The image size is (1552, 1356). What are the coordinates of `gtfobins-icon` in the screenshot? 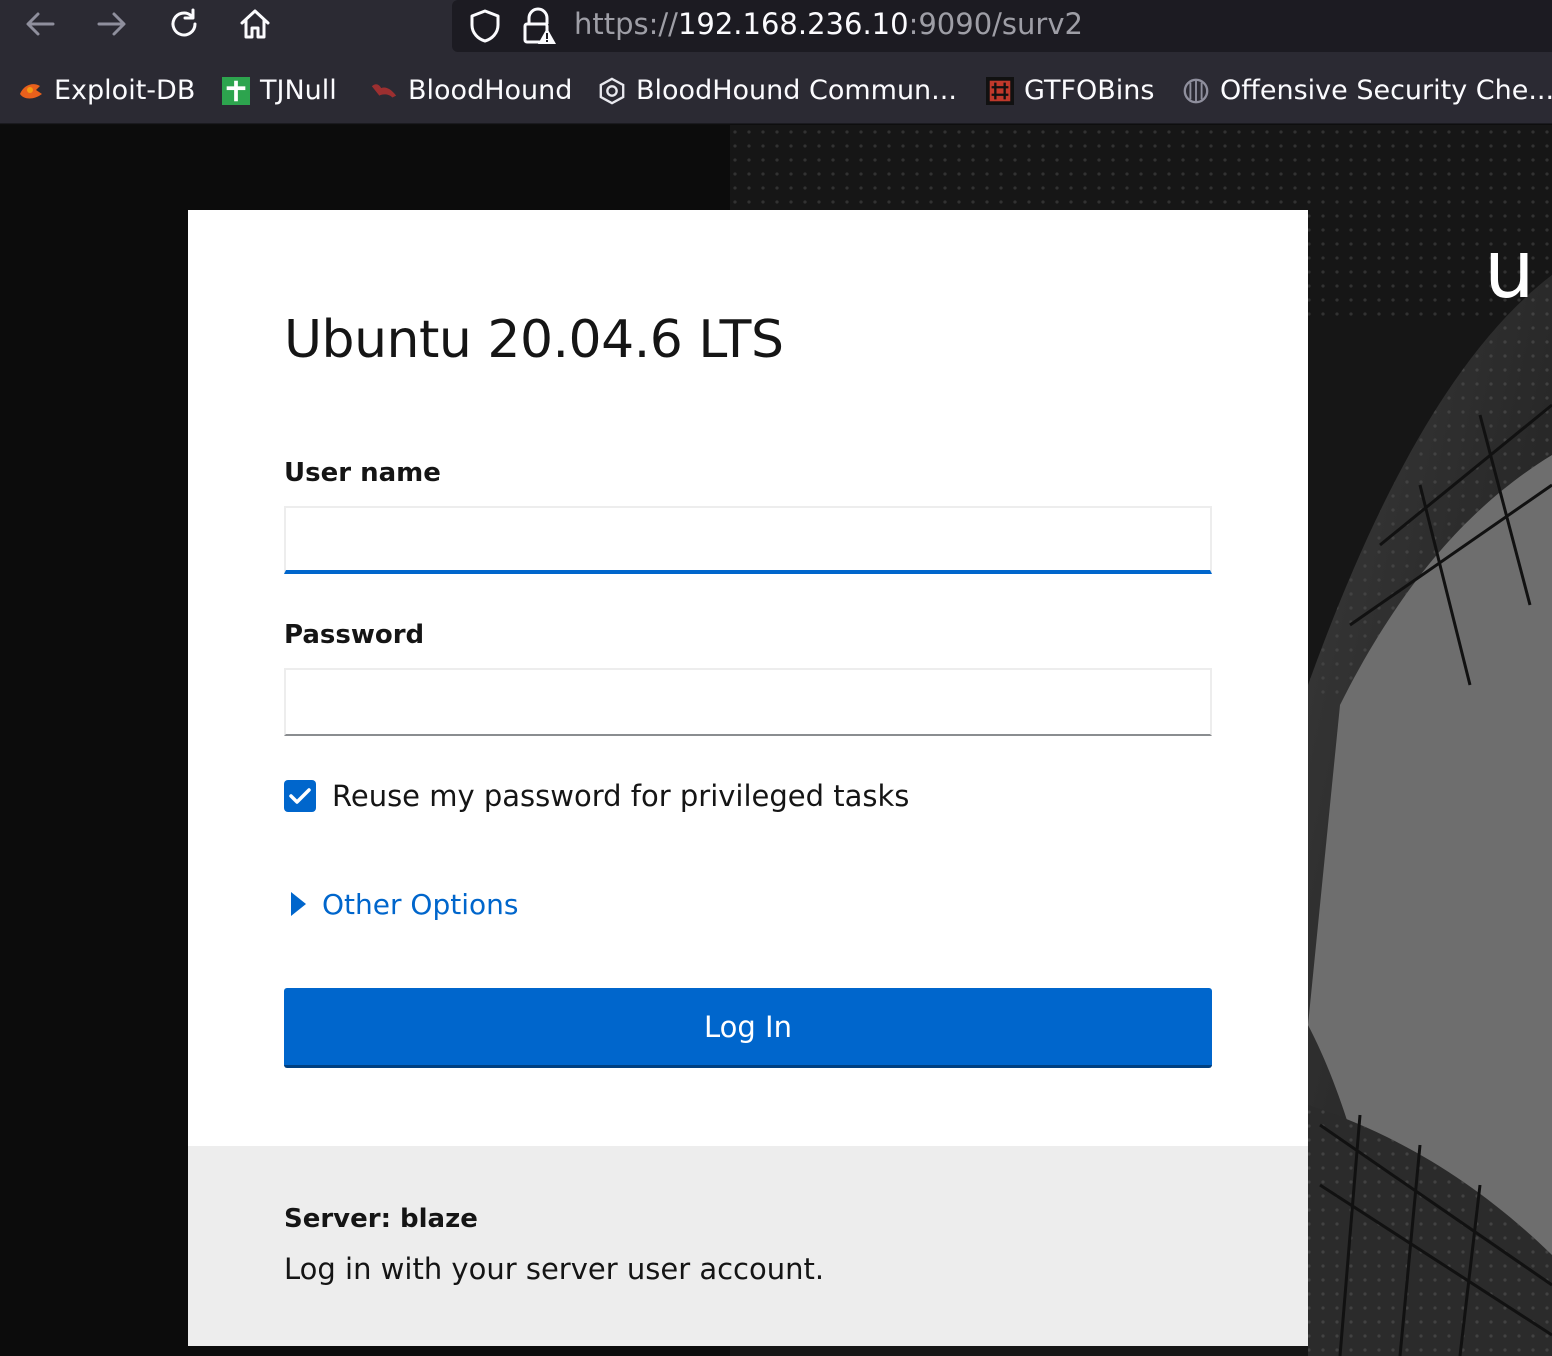 It's located at (1000, 90).